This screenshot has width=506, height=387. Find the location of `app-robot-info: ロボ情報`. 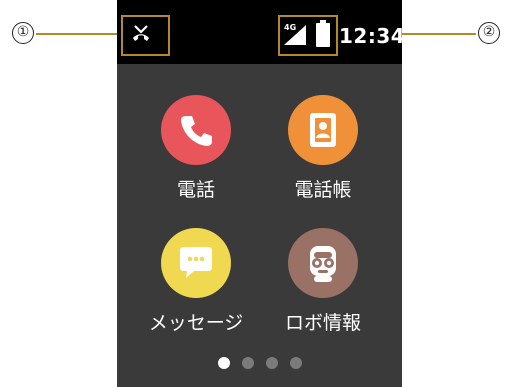

app-robot-info: ロボ情報 is located at coordinates (323, 281).